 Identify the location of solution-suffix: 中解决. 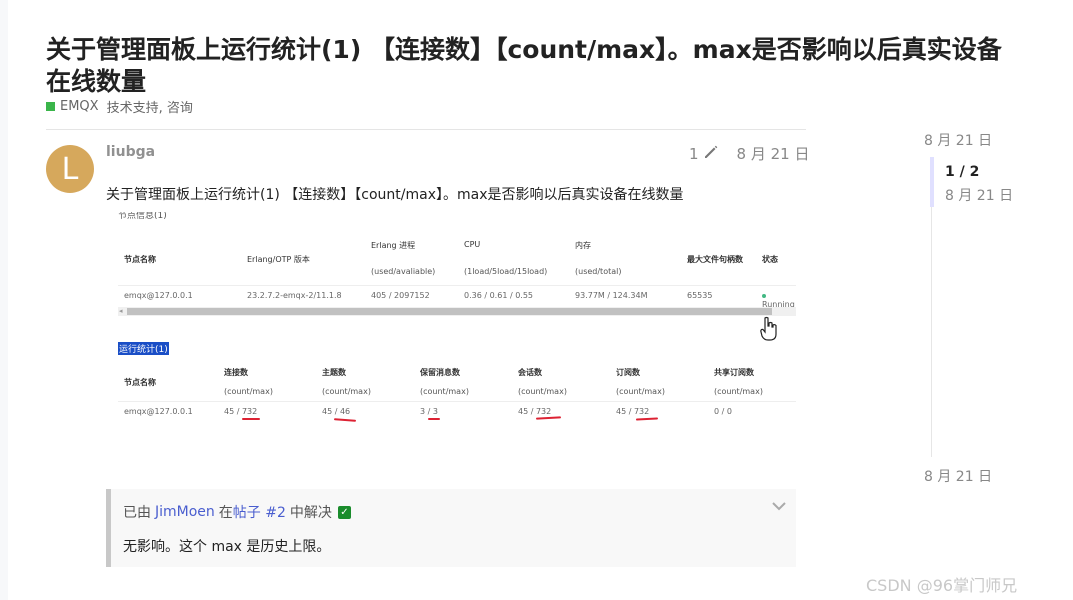
(310, 513).